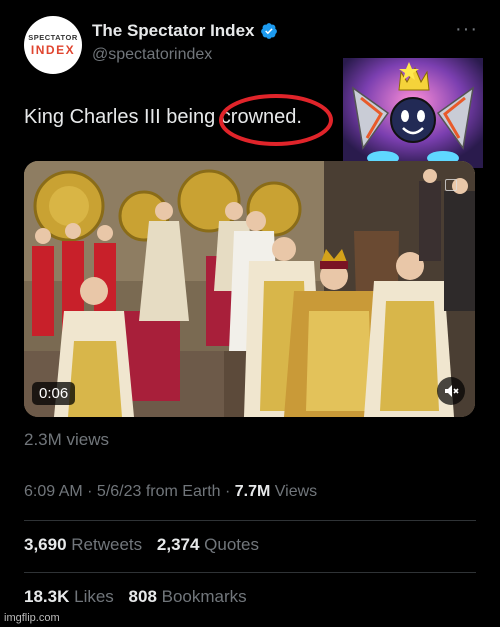 This screenshot has height=627, width=500. I want to click on tweet-date: 5/6/23, so click(119, 491).